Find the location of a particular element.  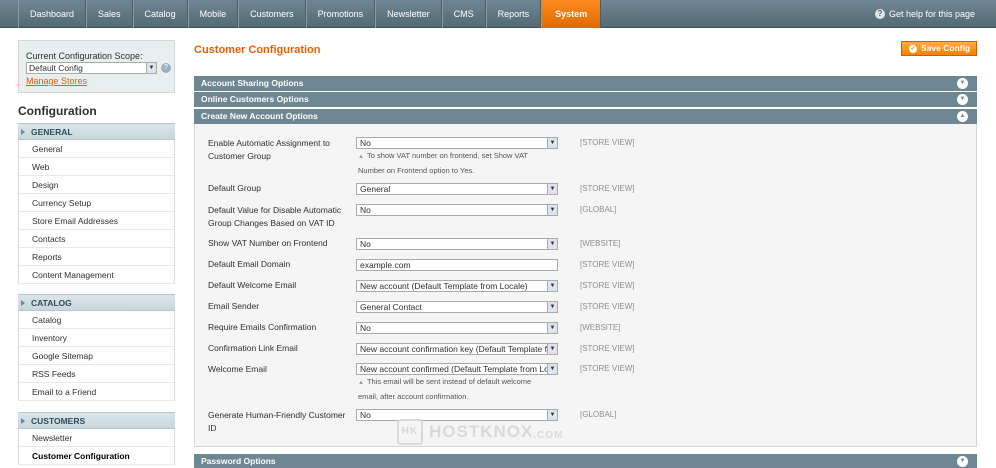

save-config-button: ✓ Save Config is located at coordinates (939, 48).